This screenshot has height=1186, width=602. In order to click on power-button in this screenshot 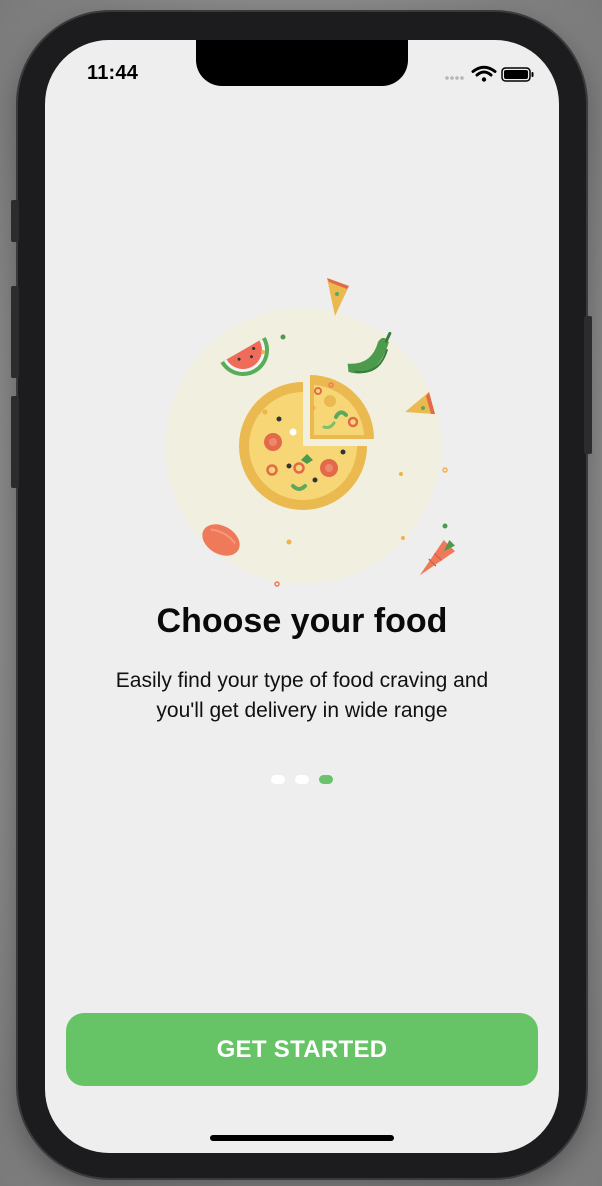, I will do `click(588, 385)`.